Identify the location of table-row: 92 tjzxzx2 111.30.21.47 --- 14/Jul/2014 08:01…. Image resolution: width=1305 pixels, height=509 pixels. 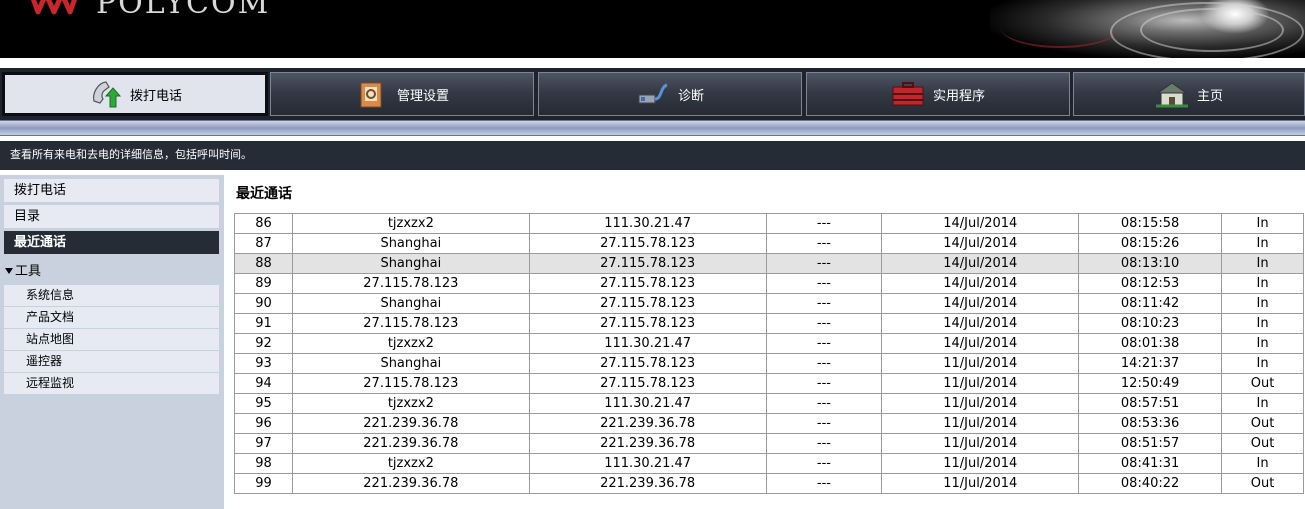
(769, 343).